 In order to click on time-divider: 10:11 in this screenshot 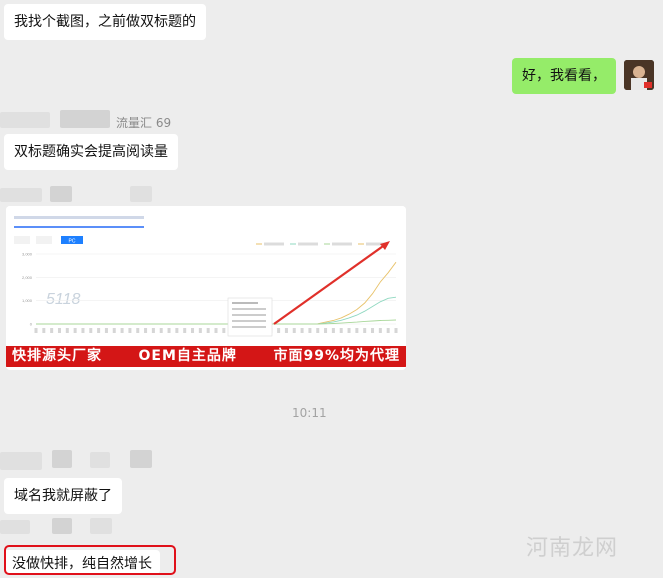, I will do `click(309, 413)`.